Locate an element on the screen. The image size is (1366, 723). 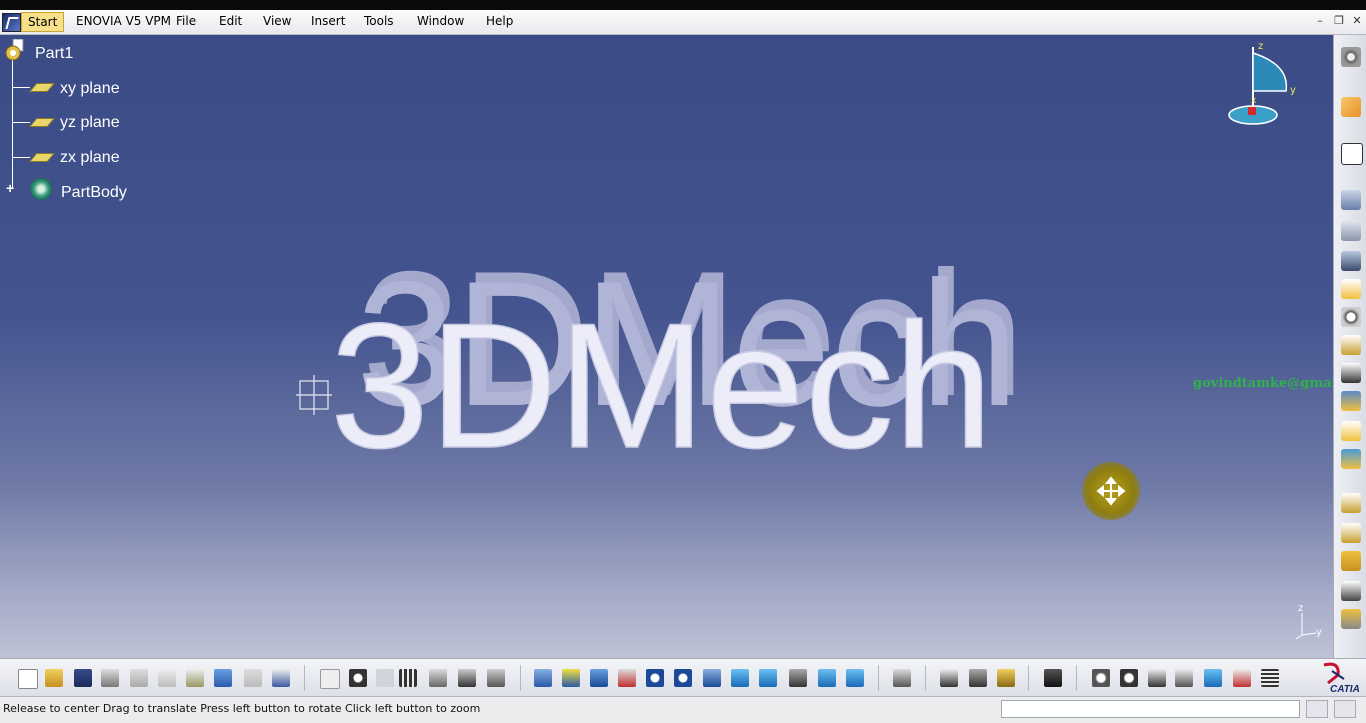
sketch-view-icon is located at coordinates (1213, 678).